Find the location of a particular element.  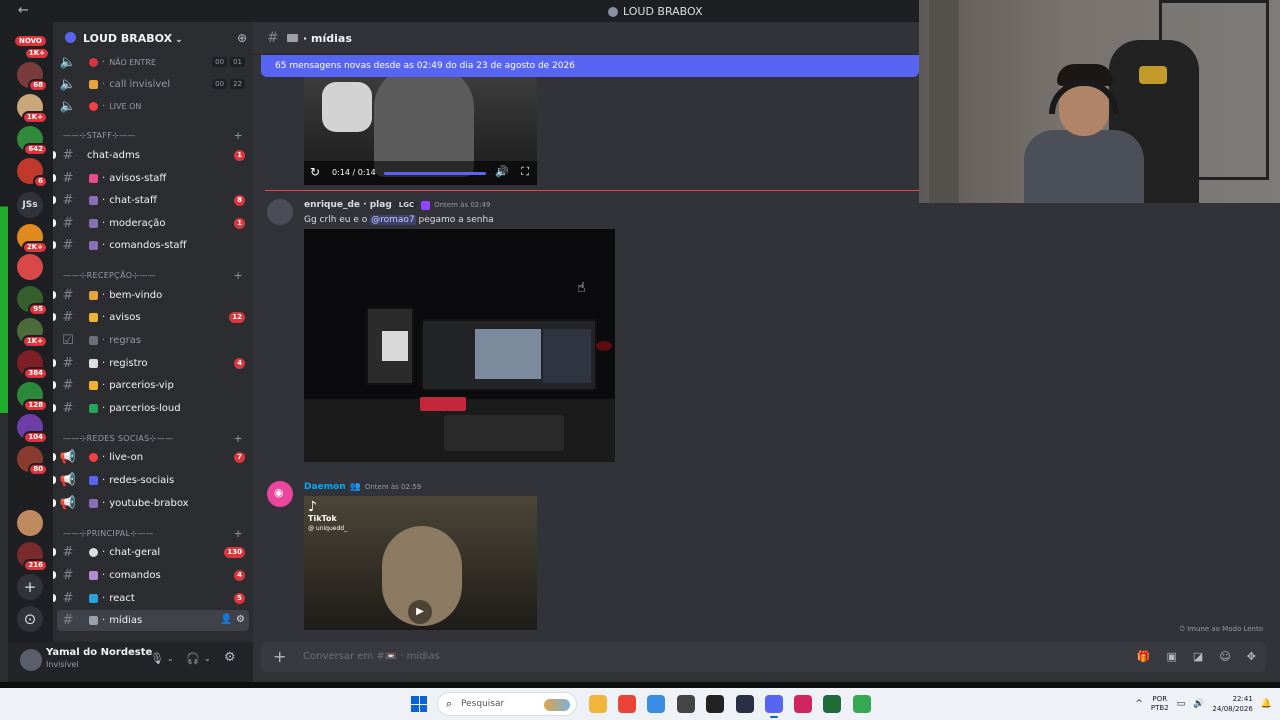

guild-name: LOUD BRABOX ⌄ is located at coordinates (133, 38).